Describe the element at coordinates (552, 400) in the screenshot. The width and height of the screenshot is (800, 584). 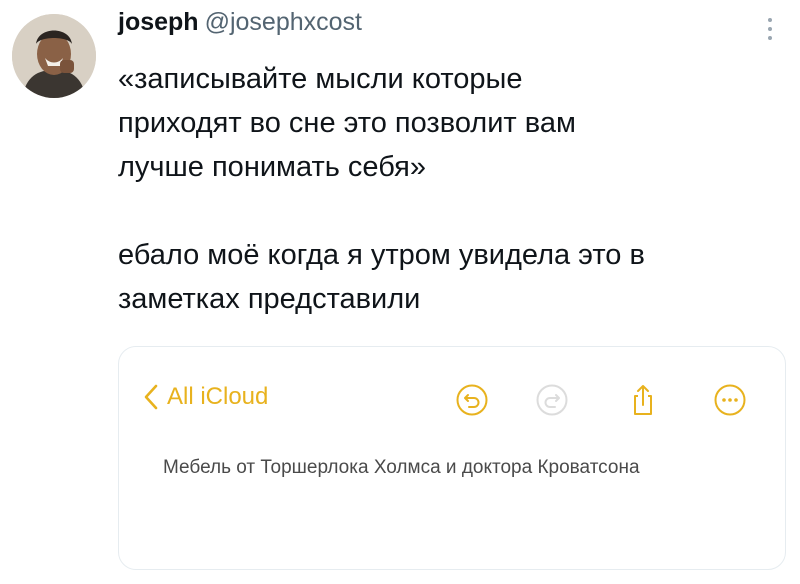
I see `redo-icon` at that location.